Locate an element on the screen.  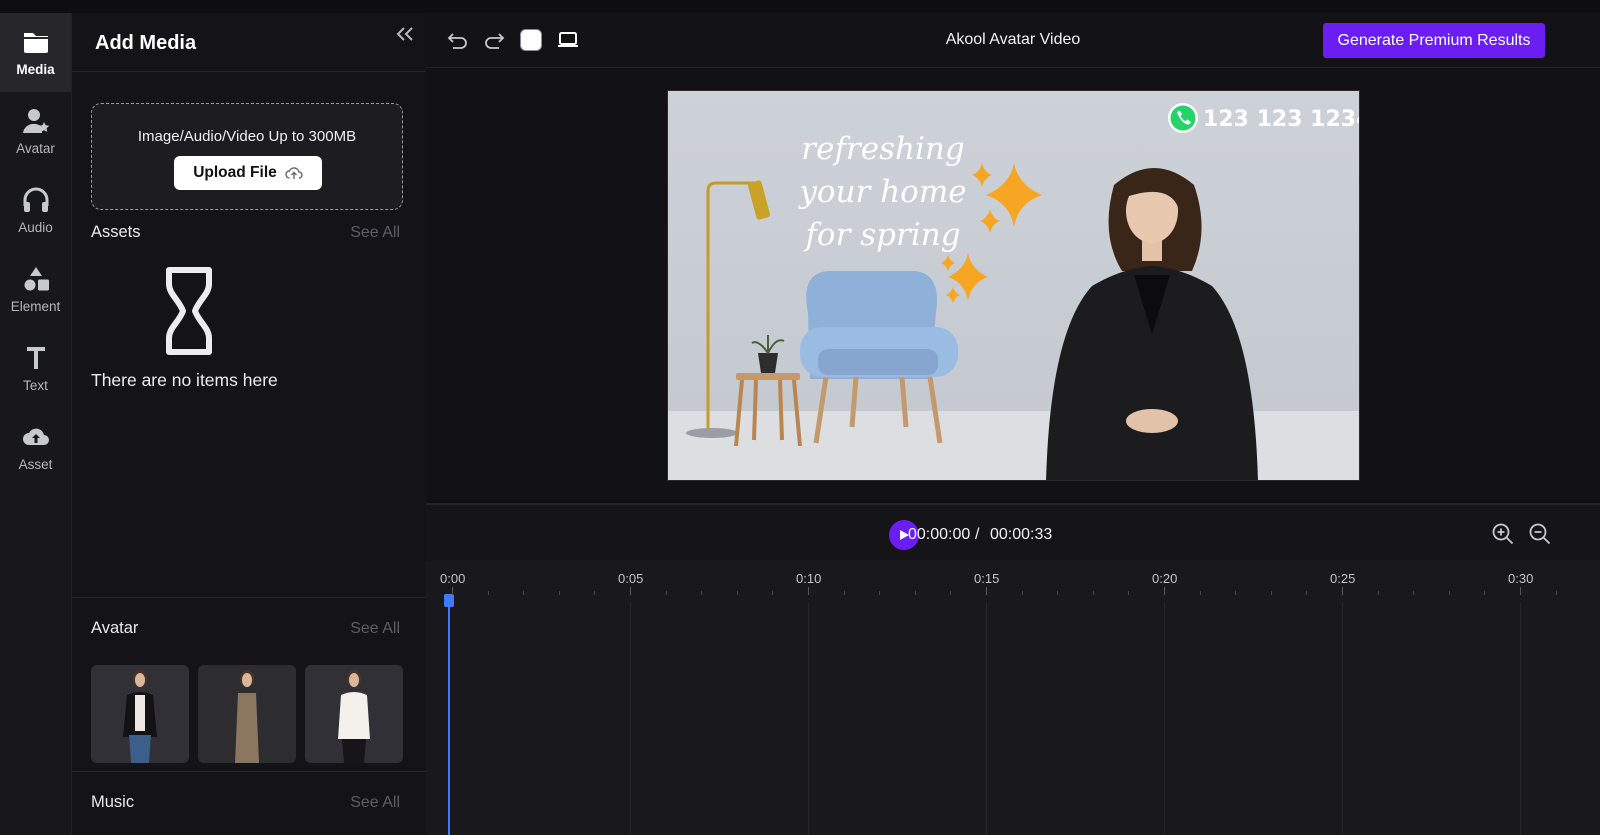
upload-file-button: Upload File is located at coordinates (248, 173).